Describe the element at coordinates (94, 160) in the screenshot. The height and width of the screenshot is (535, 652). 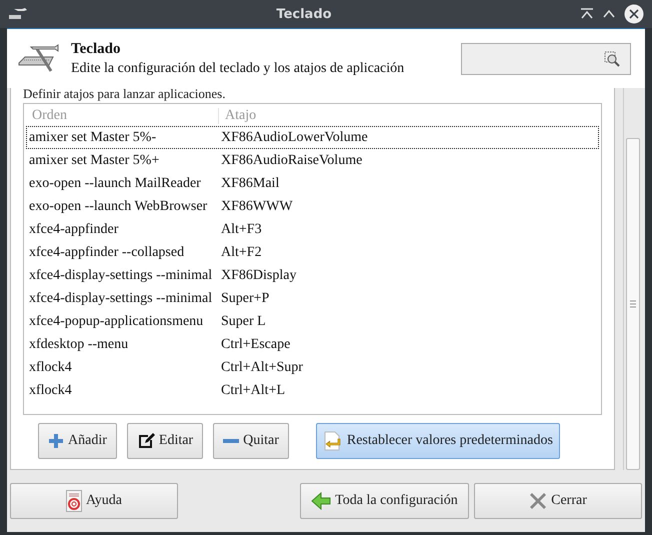
I see `command-cell-text: amixer set Master 5%+` at that location.